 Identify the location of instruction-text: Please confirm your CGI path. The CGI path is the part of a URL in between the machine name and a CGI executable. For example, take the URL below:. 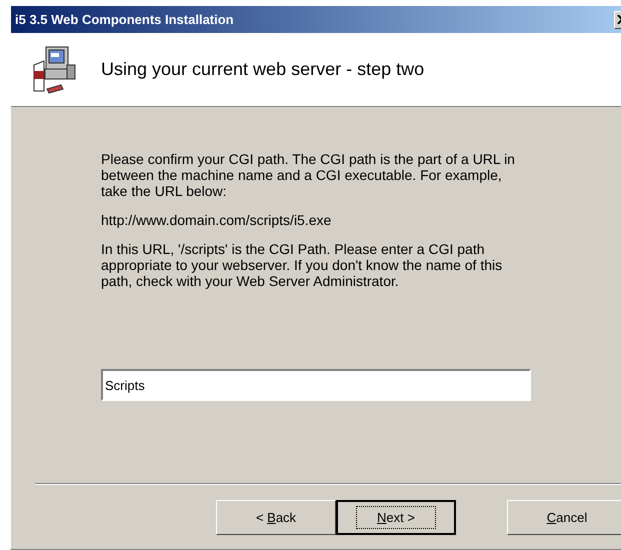
(308, 175).